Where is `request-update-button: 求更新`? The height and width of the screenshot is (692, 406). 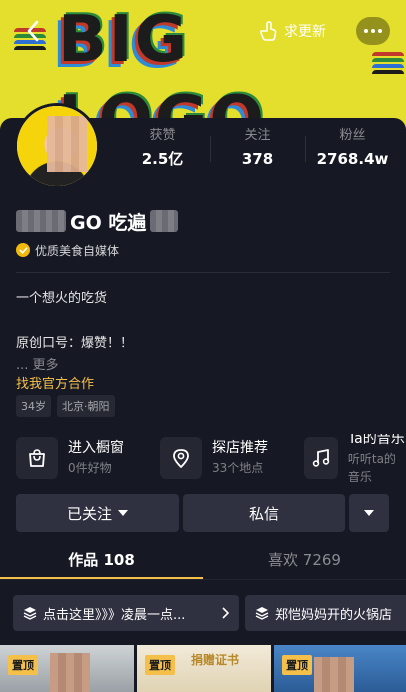 request-update-button: 求更新 is located at coordinates (292, 31).